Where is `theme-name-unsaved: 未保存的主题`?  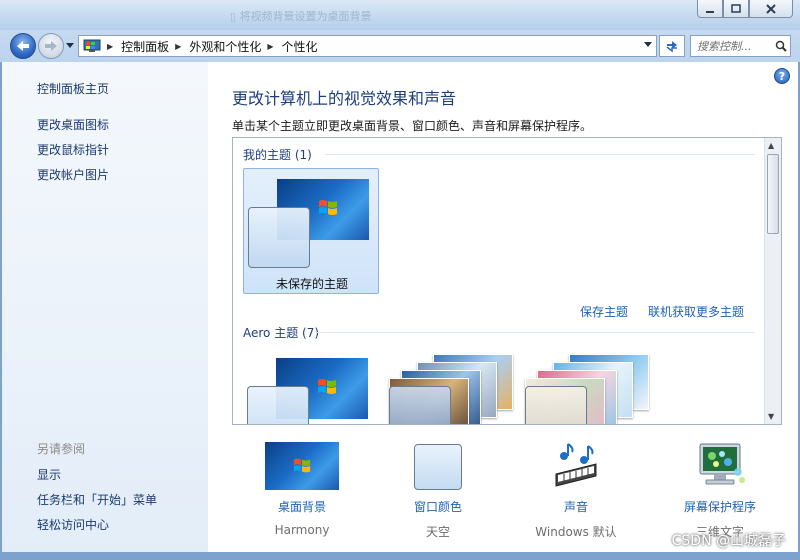 theme-name-unsaved: 未保存的主题 is located at coordinates (311, 284).